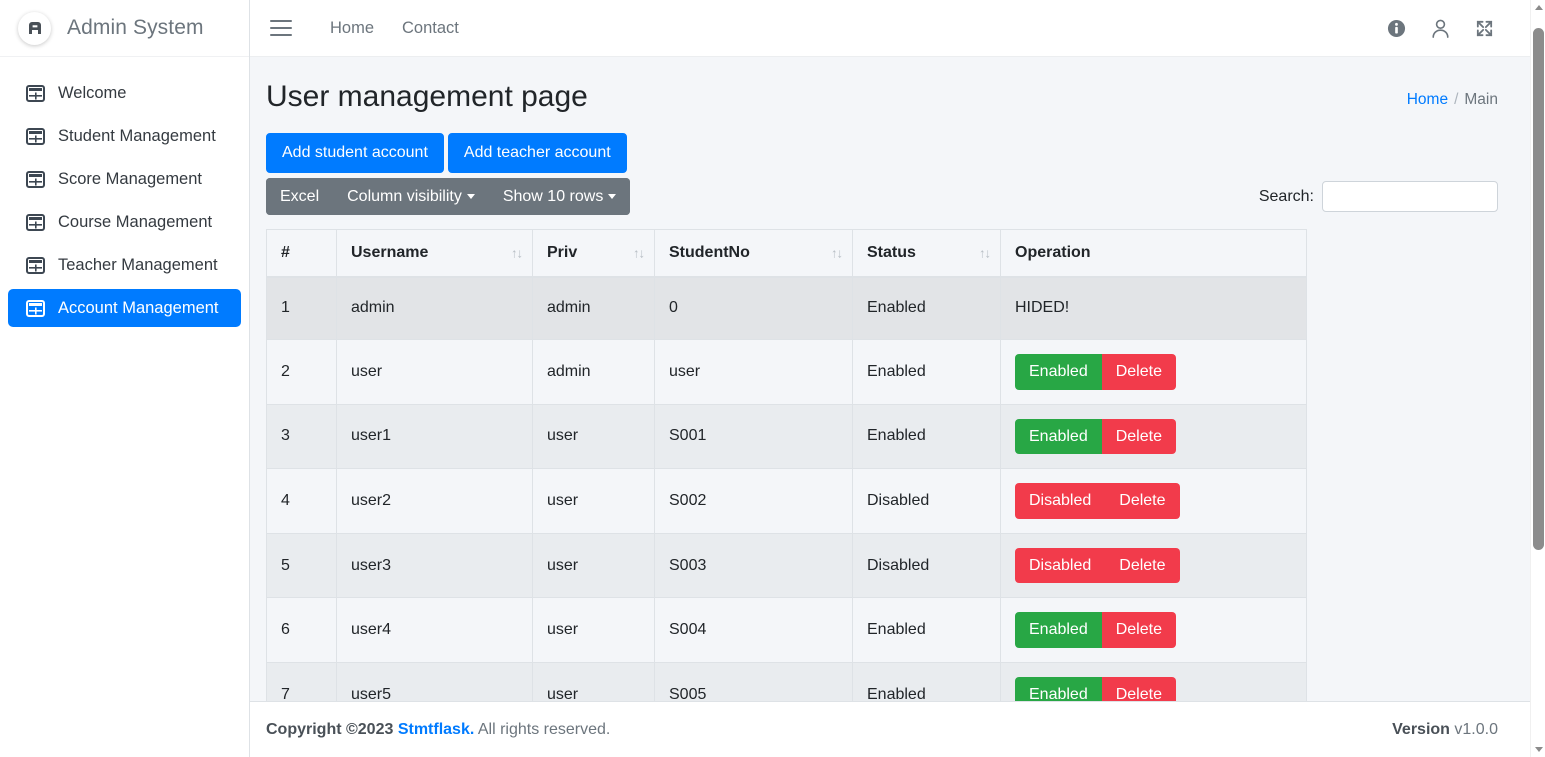 This screenshot has width=1545, height=757. I want to click on footer-brand-link: Stmtflask., so click(436, 729).